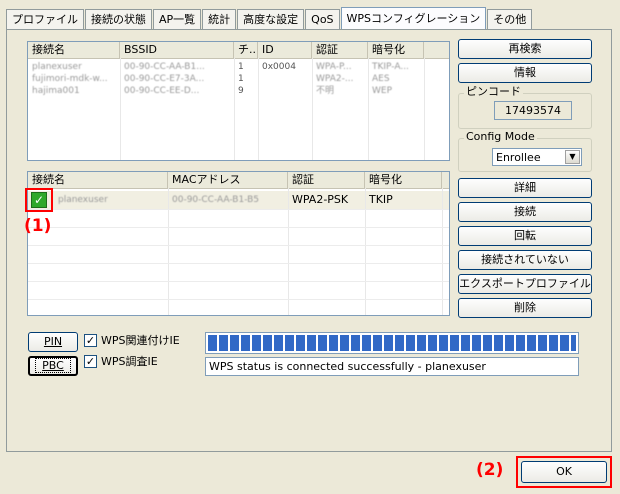 The image size is (620, 494). What do you see at coordinates (493, 91) in the screenshot?
I see `pin-code-label: ピンコード` at bounding box center [493, 91].